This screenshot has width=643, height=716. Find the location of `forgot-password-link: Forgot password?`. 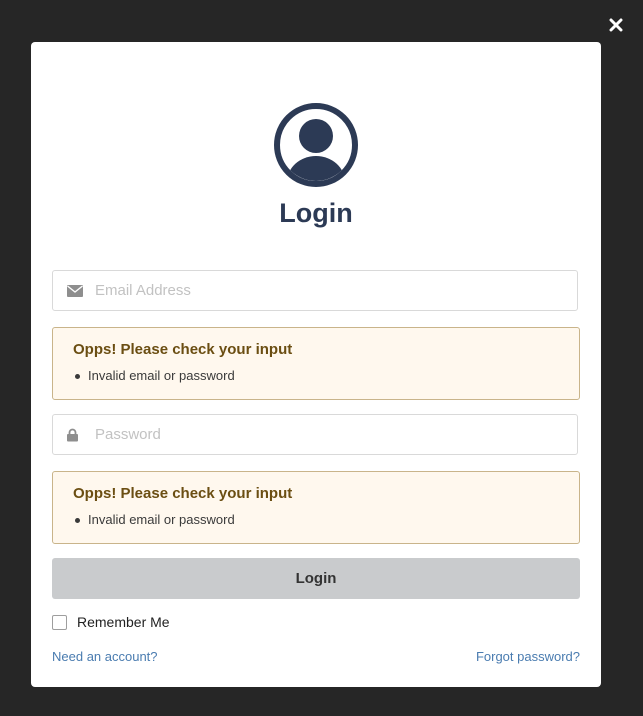

forgot-password-link: Forgot password? is located at coordinates (528, 656).